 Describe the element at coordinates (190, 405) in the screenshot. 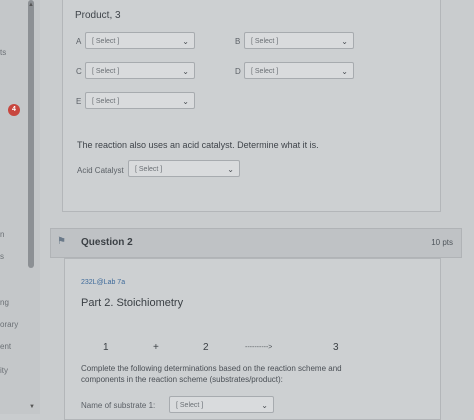

I see `substrate-1-value: [ Select ]` at that location.